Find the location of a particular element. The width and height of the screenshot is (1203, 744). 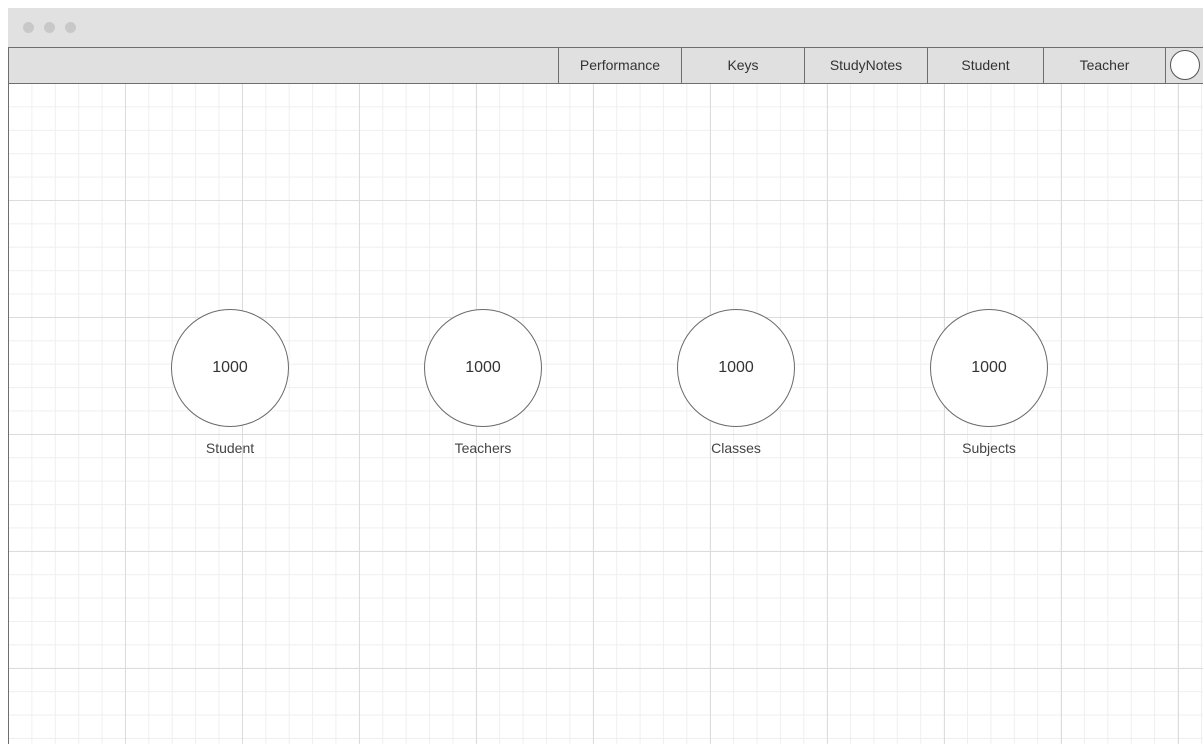

stat-teachers: 1000 Teachers is located at coordinates (483, 382).